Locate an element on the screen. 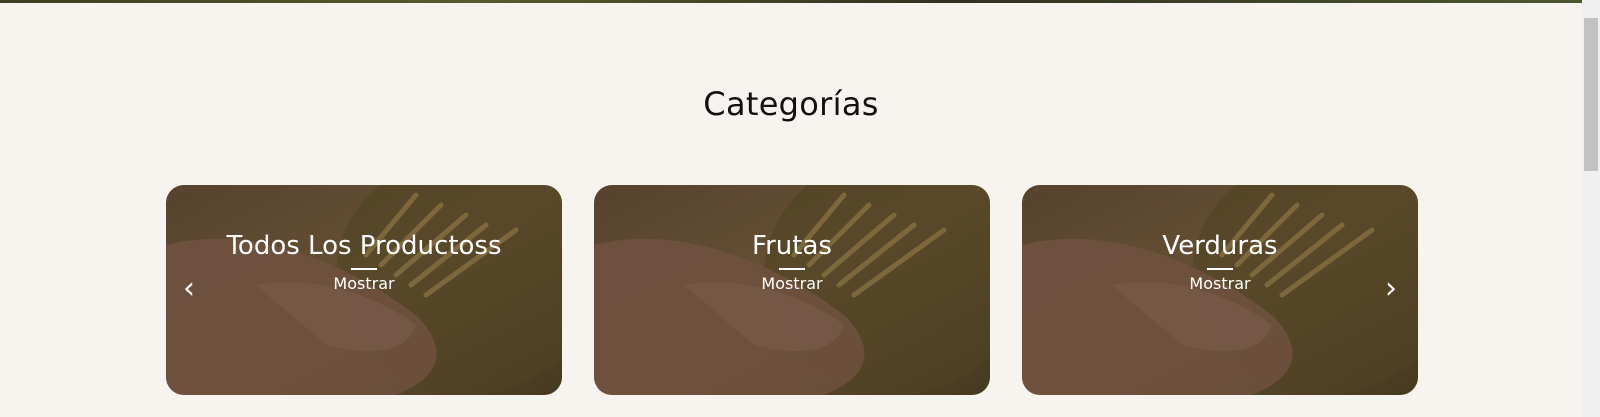  chevron-left-icon: ‹ is located at coordinates (189, 288).